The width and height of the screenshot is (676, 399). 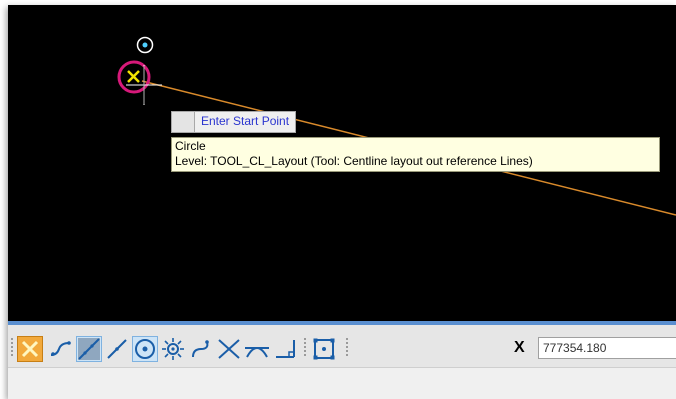 What do you see at coordinates (245, 121) in the screenshot?
I see `prompt-text: Enter Start Point` at bounding box center [245, 121].